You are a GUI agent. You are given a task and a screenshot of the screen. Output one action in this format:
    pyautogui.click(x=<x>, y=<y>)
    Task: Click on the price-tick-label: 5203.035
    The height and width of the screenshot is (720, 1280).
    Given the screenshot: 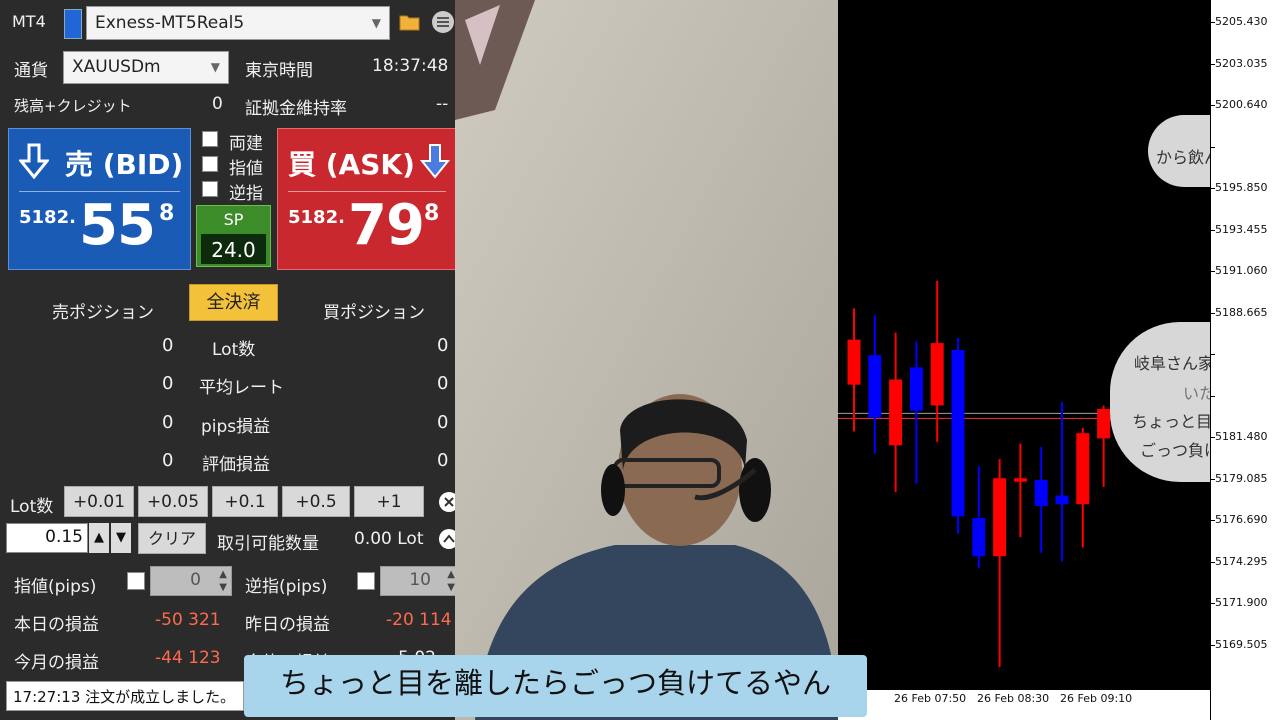 What is the action you would take?
    pyautogui.click(x=1241, y=63)
    